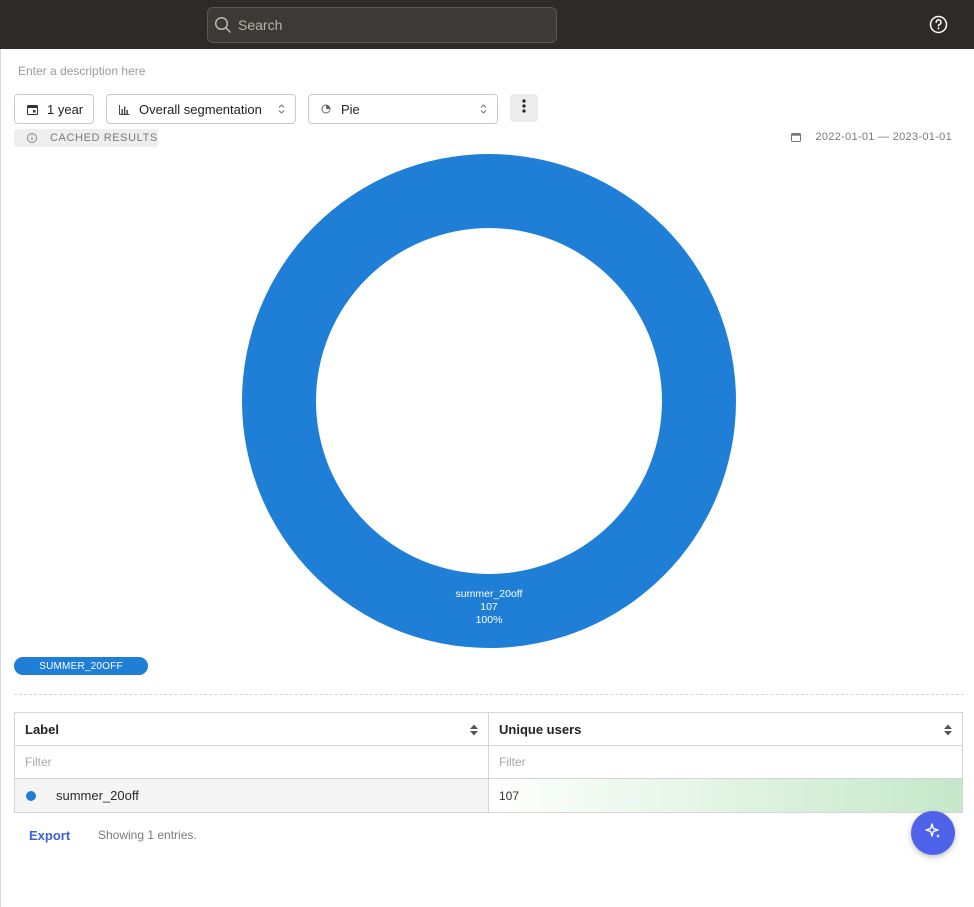 The height and width of the screenshot is (907, 974). I want to click on label-cell: summer_20off, so click(252, 795).